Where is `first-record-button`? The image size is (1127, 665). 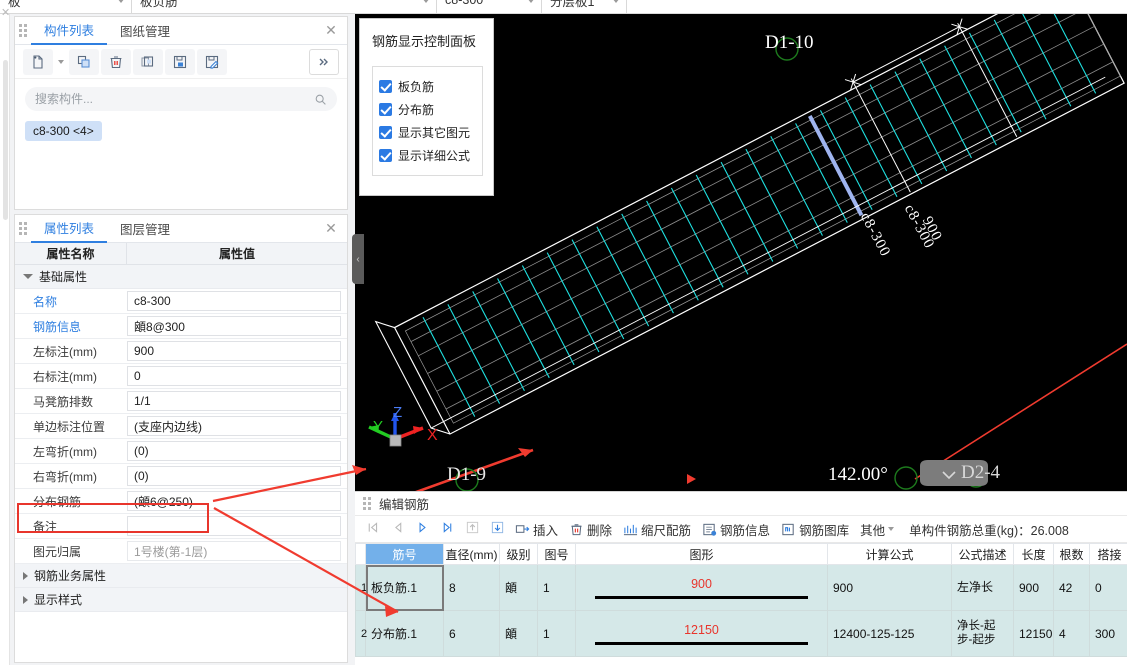
first-record-button is located at coordinates (372, 529).